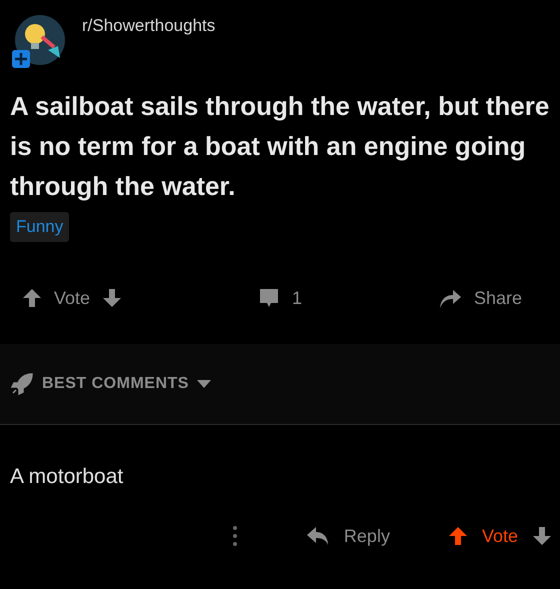  Describe the element at coordinates (318, 536) in the screenshot. I see `reply-arrow-icon` at that location.